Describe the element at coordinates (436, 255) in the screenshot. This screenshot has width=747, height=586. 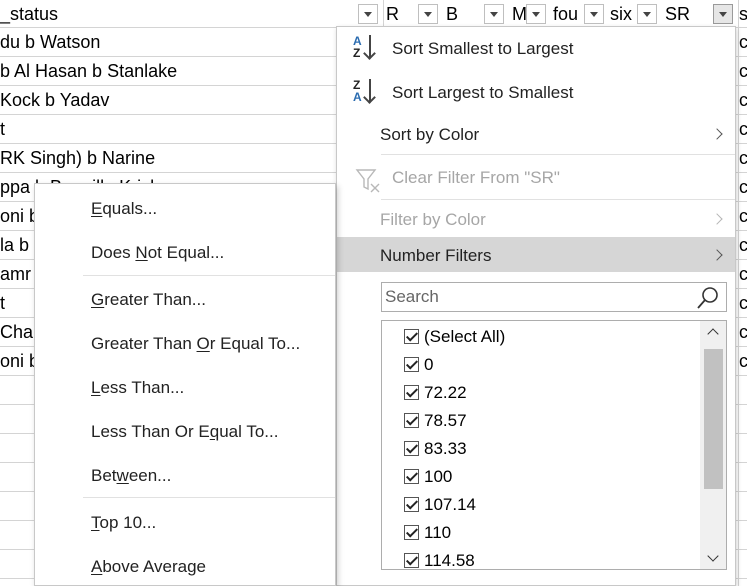
I see `number-filters-label: Number Filters` at that location.